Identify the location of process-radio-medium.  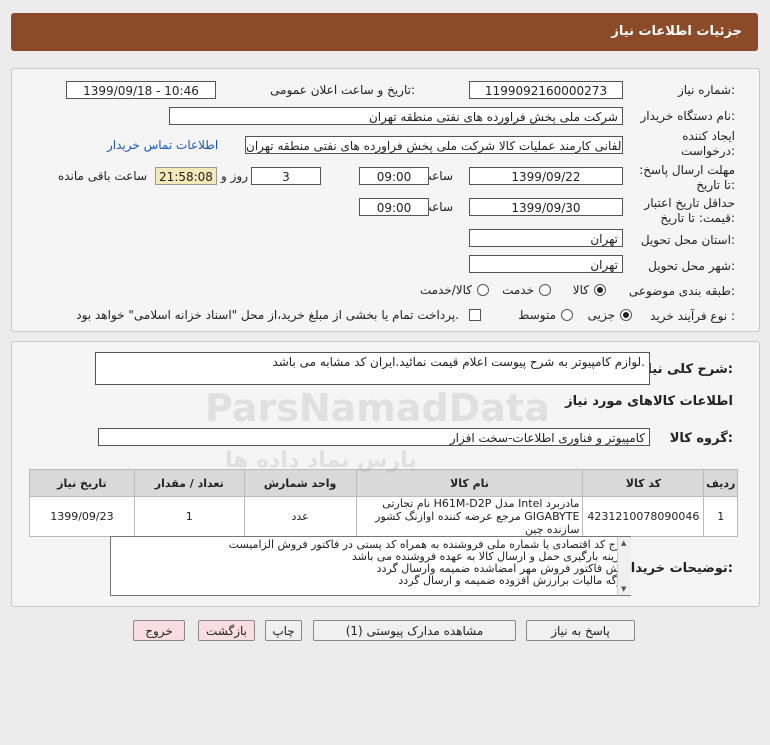
(567, 315).